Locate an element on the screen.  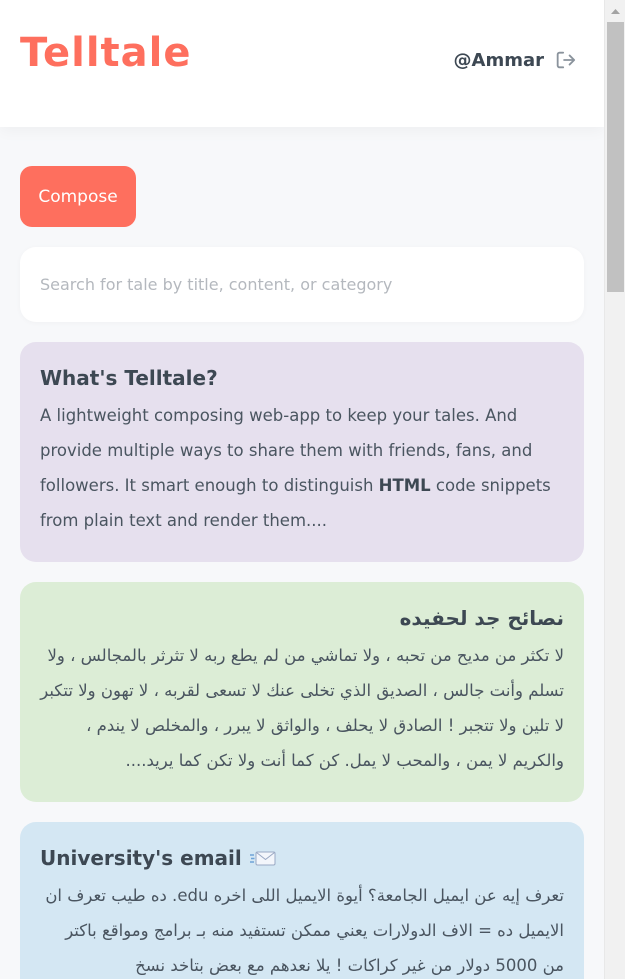
scrollbar-thumb is located at coordinates (615, 157).